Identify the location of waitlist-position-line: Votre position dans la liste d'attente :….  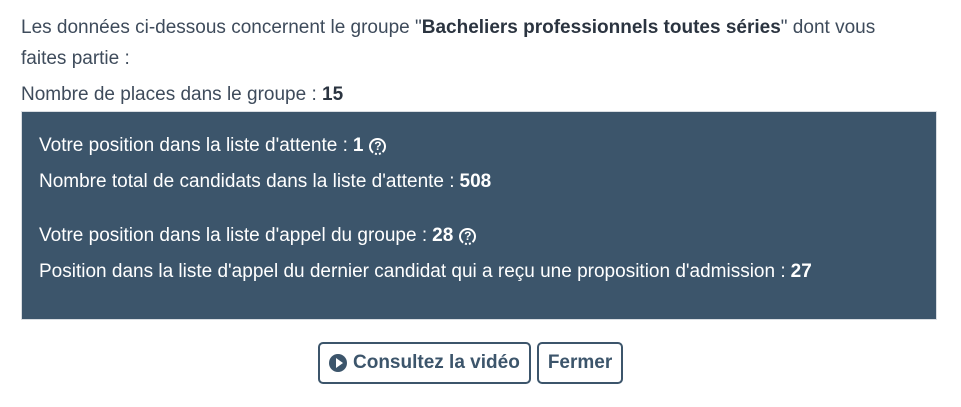
(487, 146).